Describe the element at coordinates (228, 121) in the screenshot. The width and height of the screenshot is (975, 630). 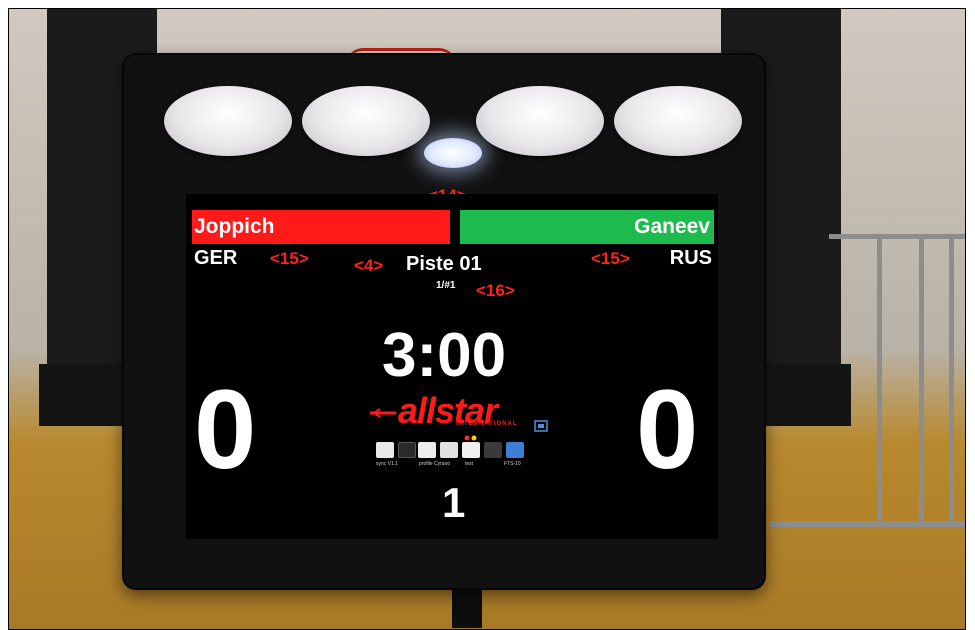
I see `lamp-left-outer` at that location.